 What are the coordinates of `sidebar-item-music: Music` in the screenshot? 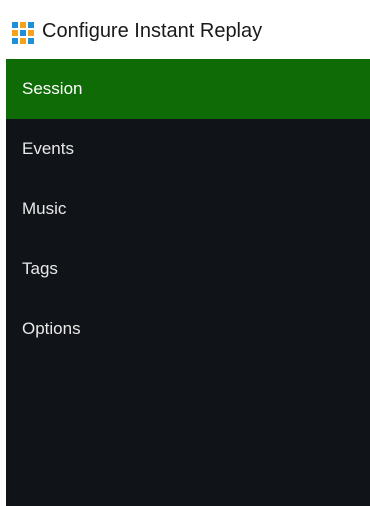 It's located at (188, 209).